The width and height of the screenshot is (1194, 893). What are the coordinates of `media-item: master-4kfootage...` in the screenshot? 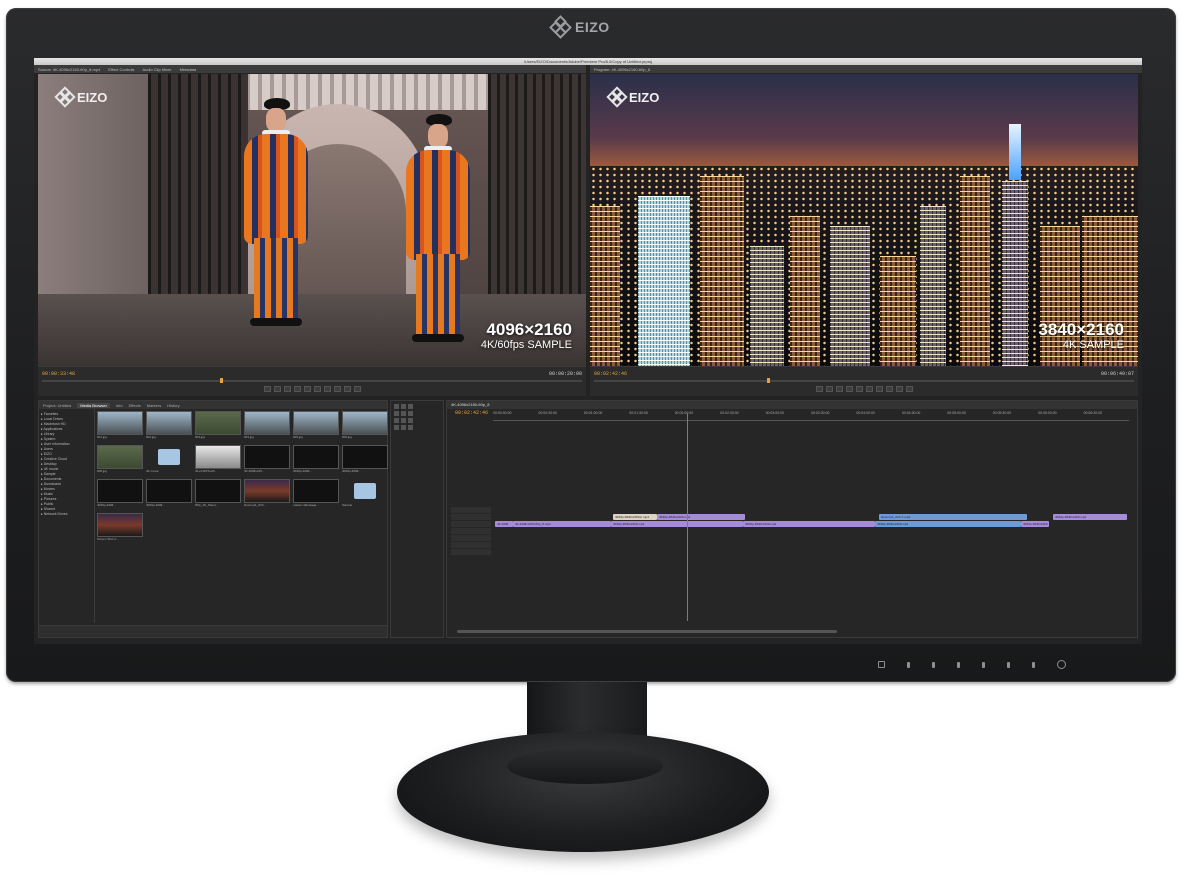 It's located at (316, 494).